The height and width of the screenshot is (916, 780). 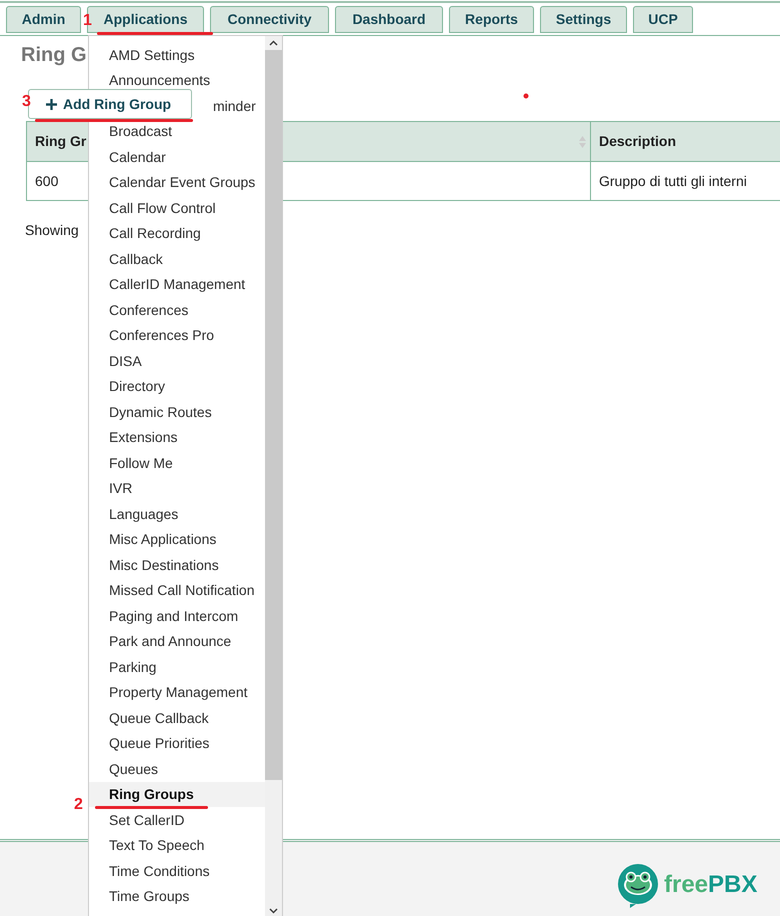 I want to click on menu-item: Callback, so click(x=136, y=258).